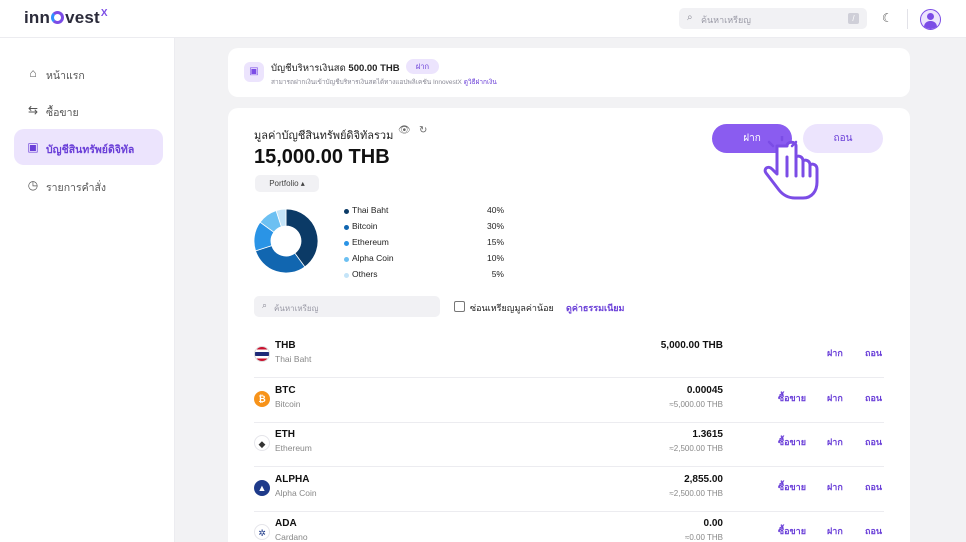 This screenshot has width=966, height=542. What do you see at coordinates (293, 359) in the screenshot?
I see `asset-name: Thai Baht` at bounding box center [293, 359].